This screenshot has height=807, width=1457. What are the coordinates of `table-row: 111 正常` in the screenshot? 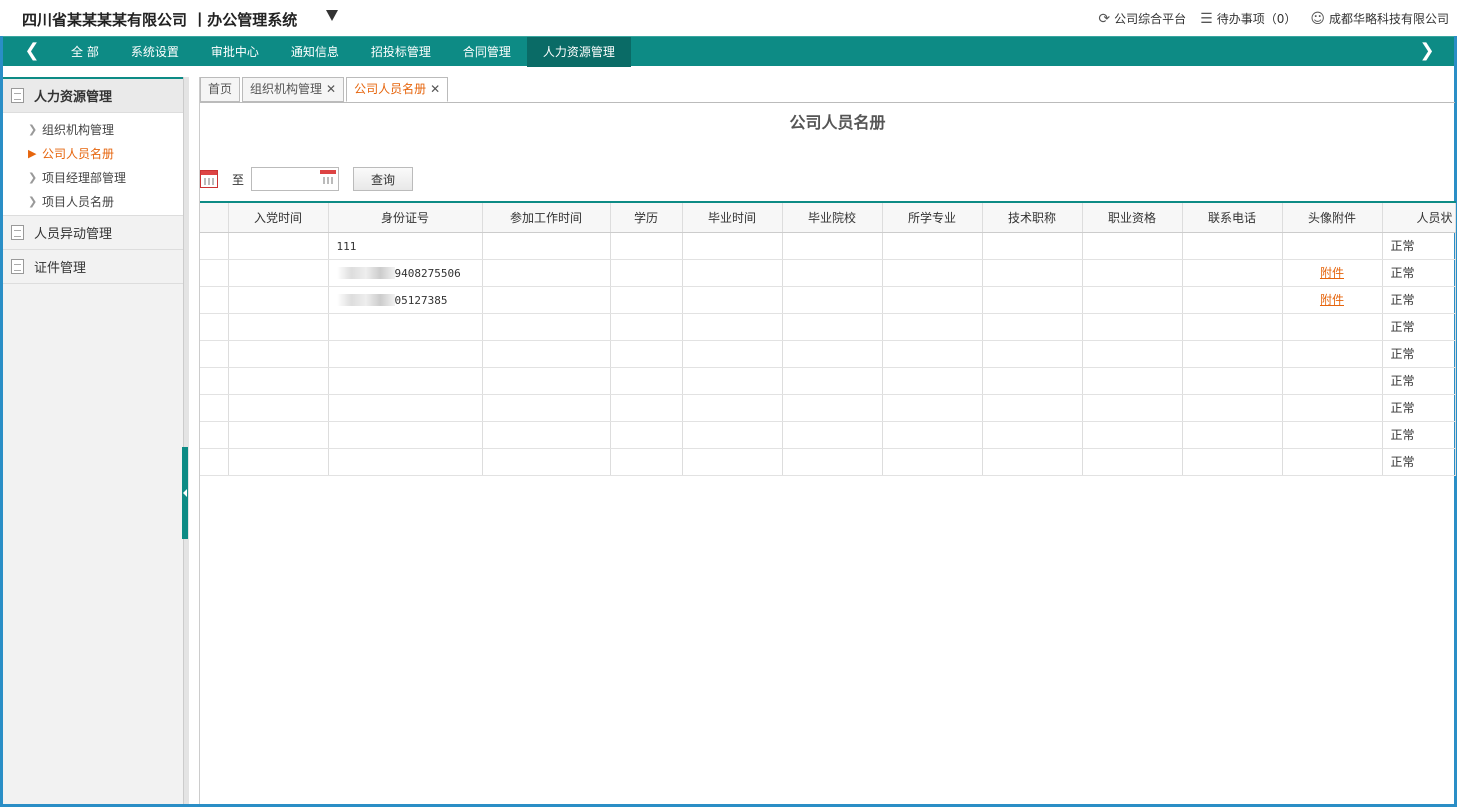 It's located at (828, 246).